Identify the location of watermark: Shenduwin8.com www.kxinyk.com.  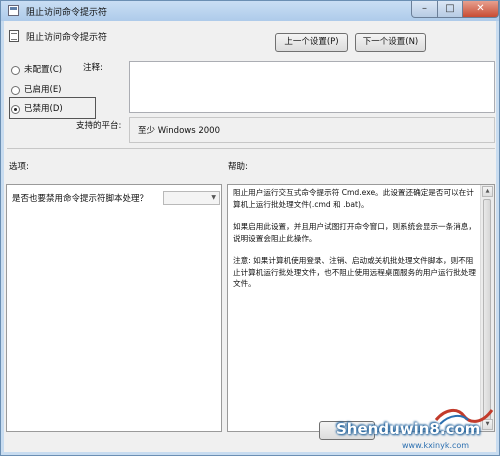
(416, 430).